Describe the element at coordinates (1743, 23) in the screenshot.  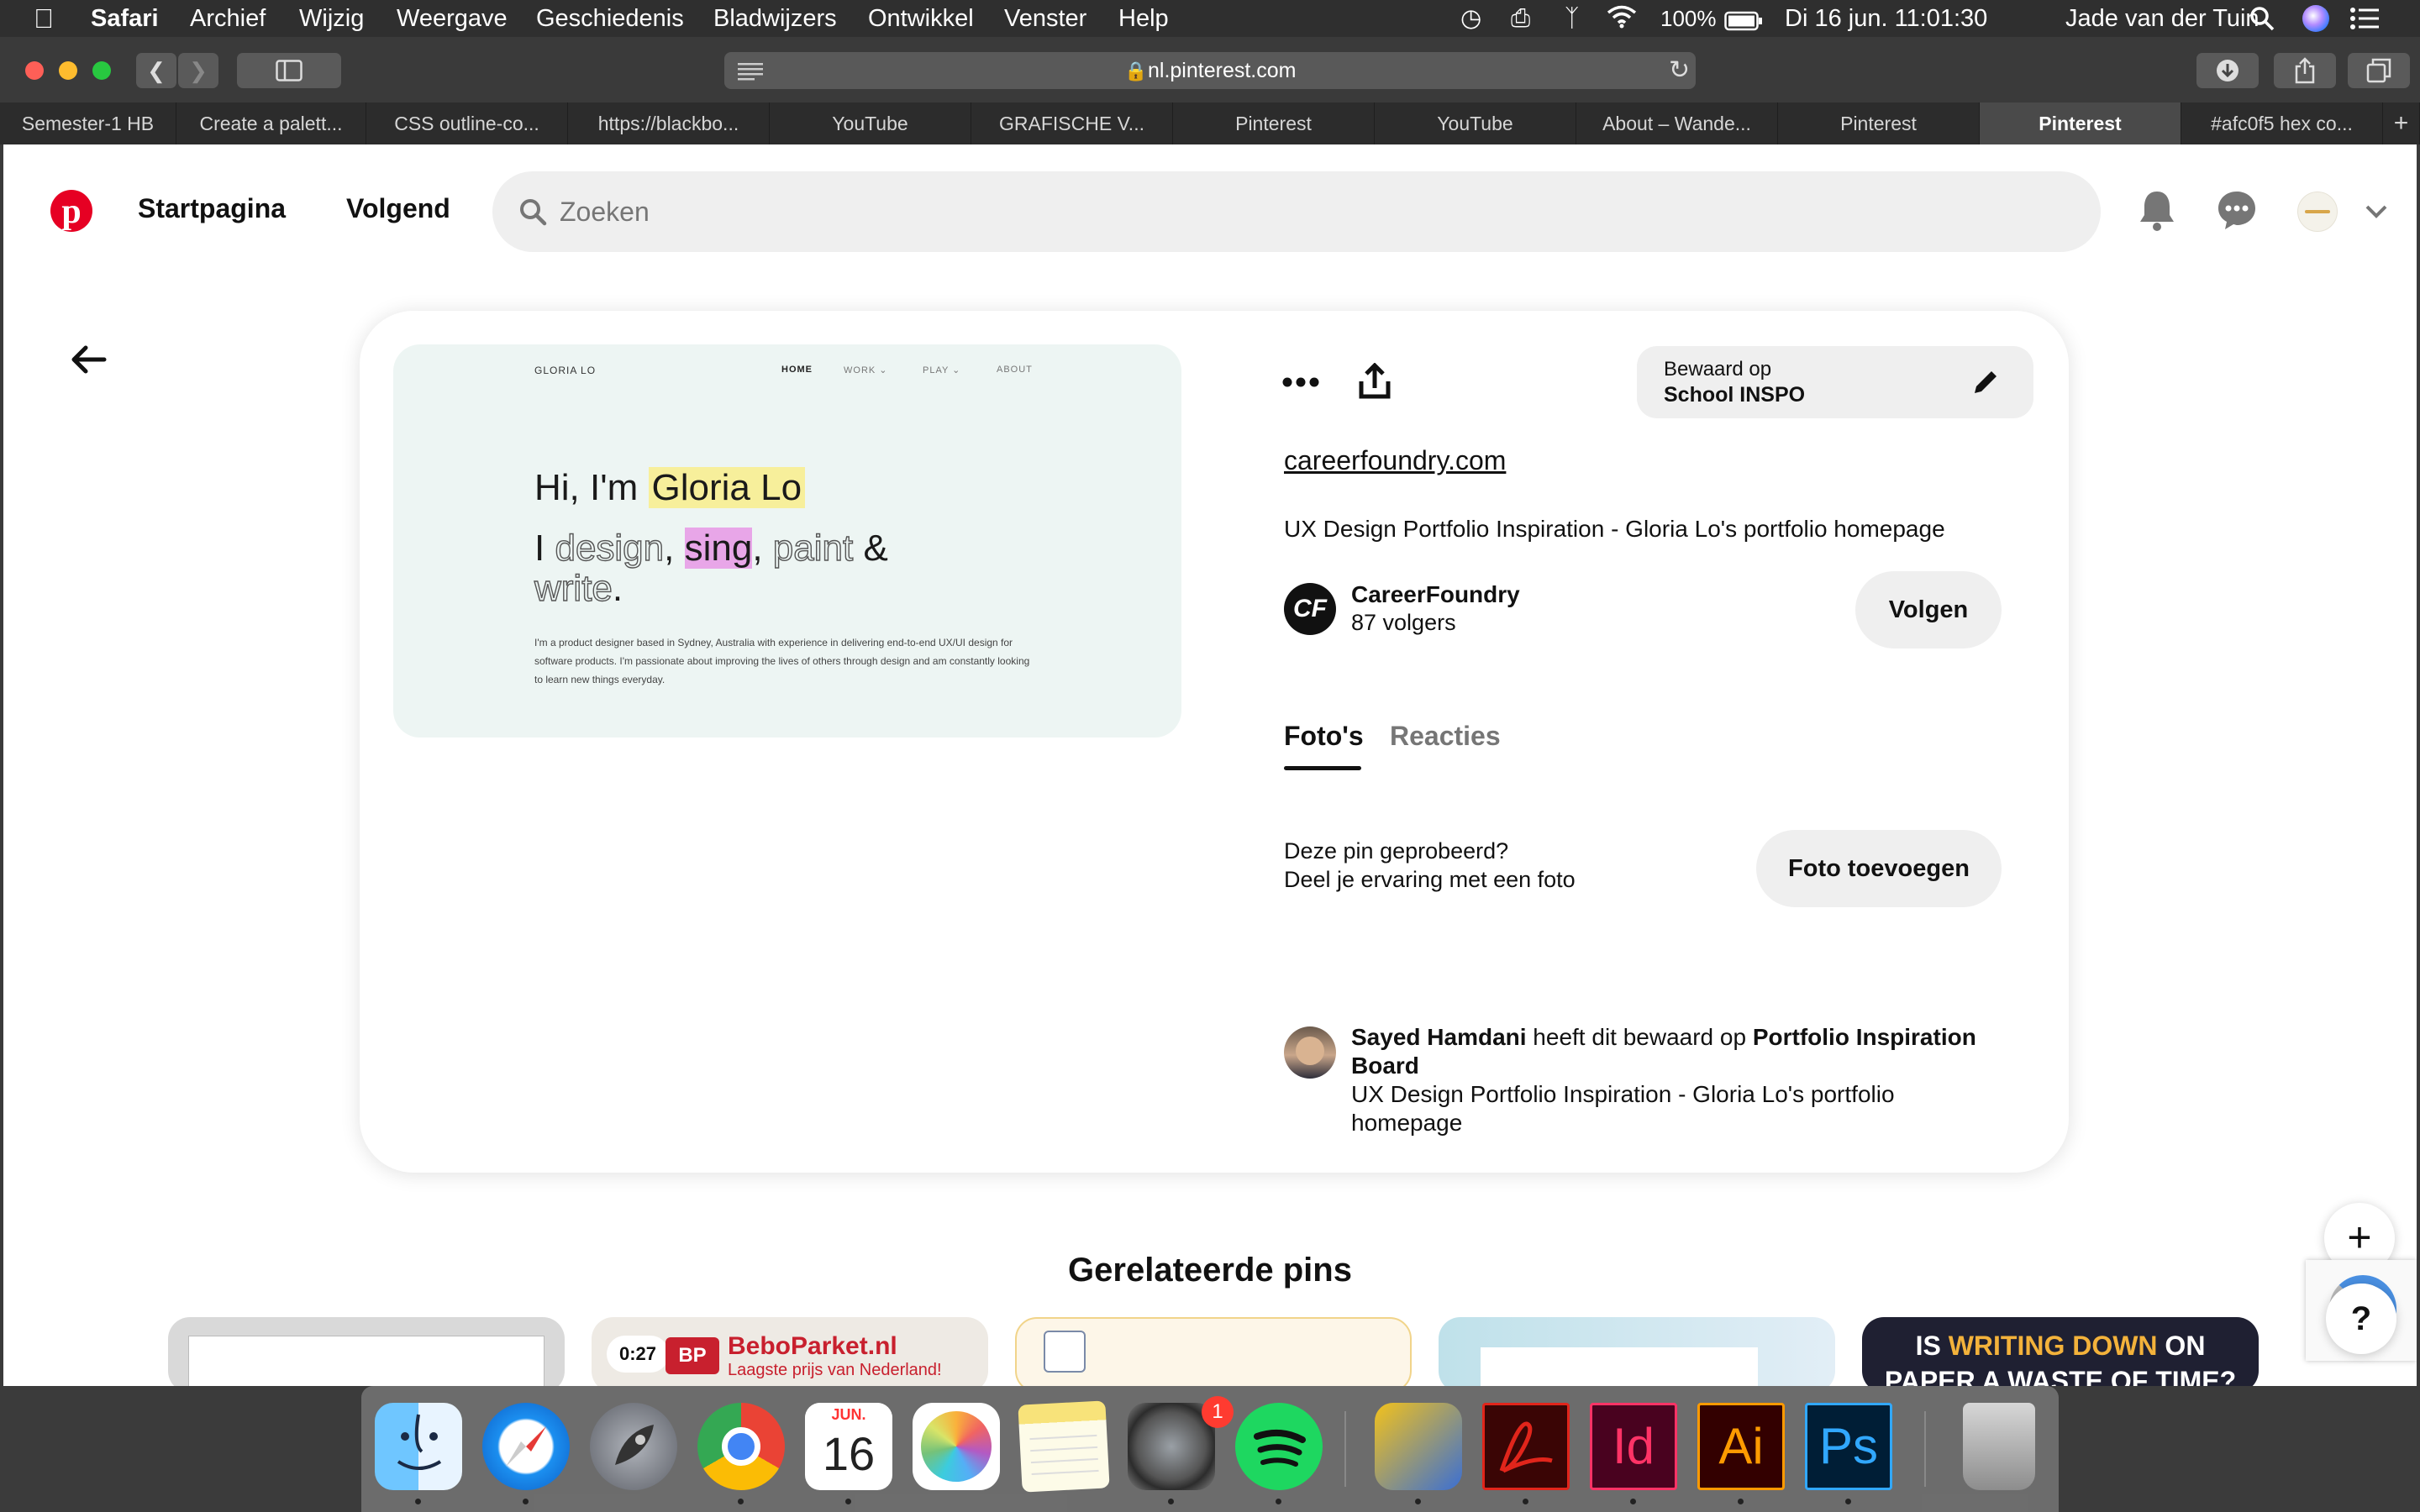
I see `battery-icon` at that location.